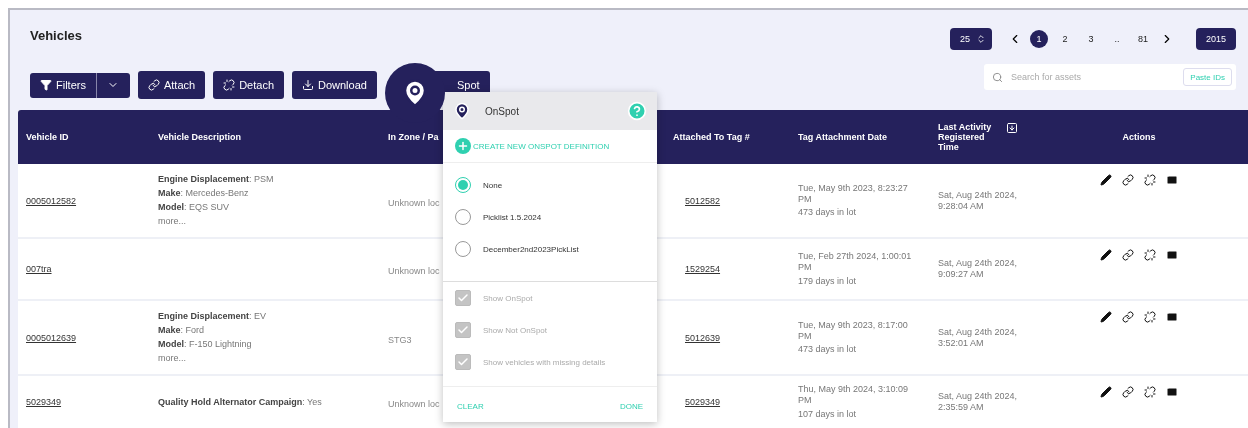  What do you see at coordinates (462, 111) in the screenshot?
I see `location-pin-icon` at bounding box center [462, 111].